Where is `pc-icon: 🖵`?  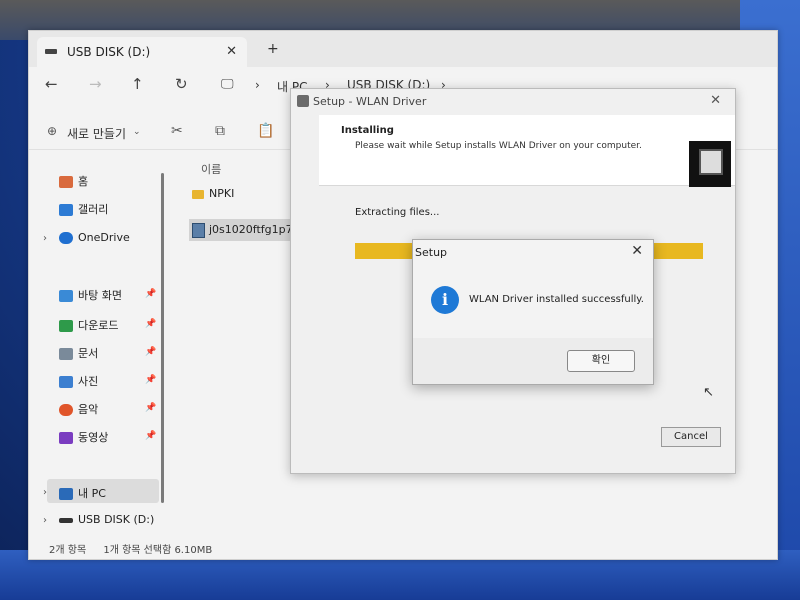
pc-icon: 🖵 is located at coordinates (227, 84).